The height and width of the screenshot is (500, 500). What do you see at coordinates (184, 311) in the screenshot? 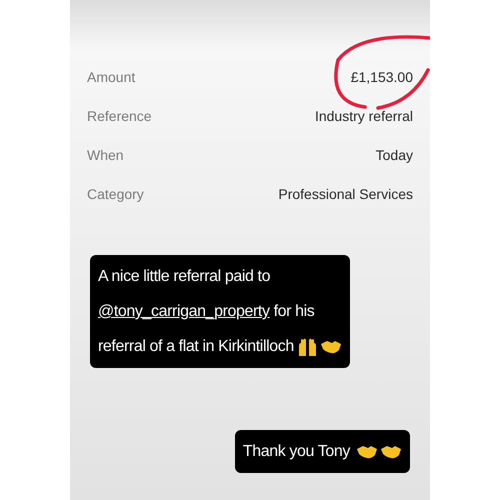
I see `mention-link: @tony_carrigan_property` at bounding box center [184, 311].